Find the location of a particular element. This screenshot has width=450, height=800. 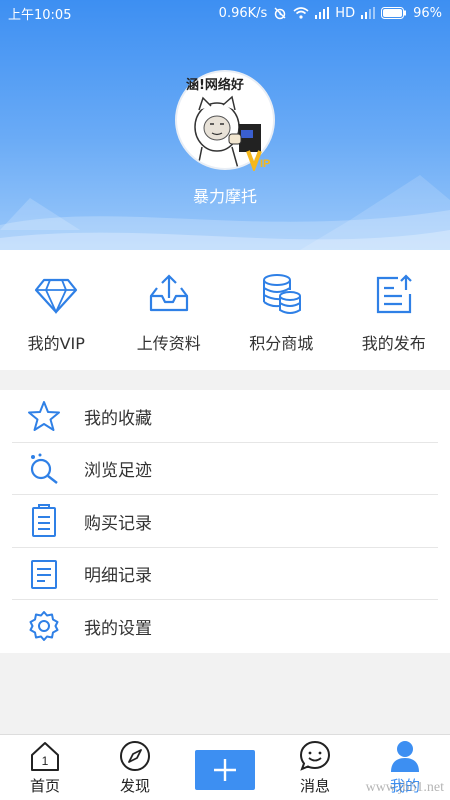

quick-item-publish: 我的发布 is located at coordinates (394, 310).